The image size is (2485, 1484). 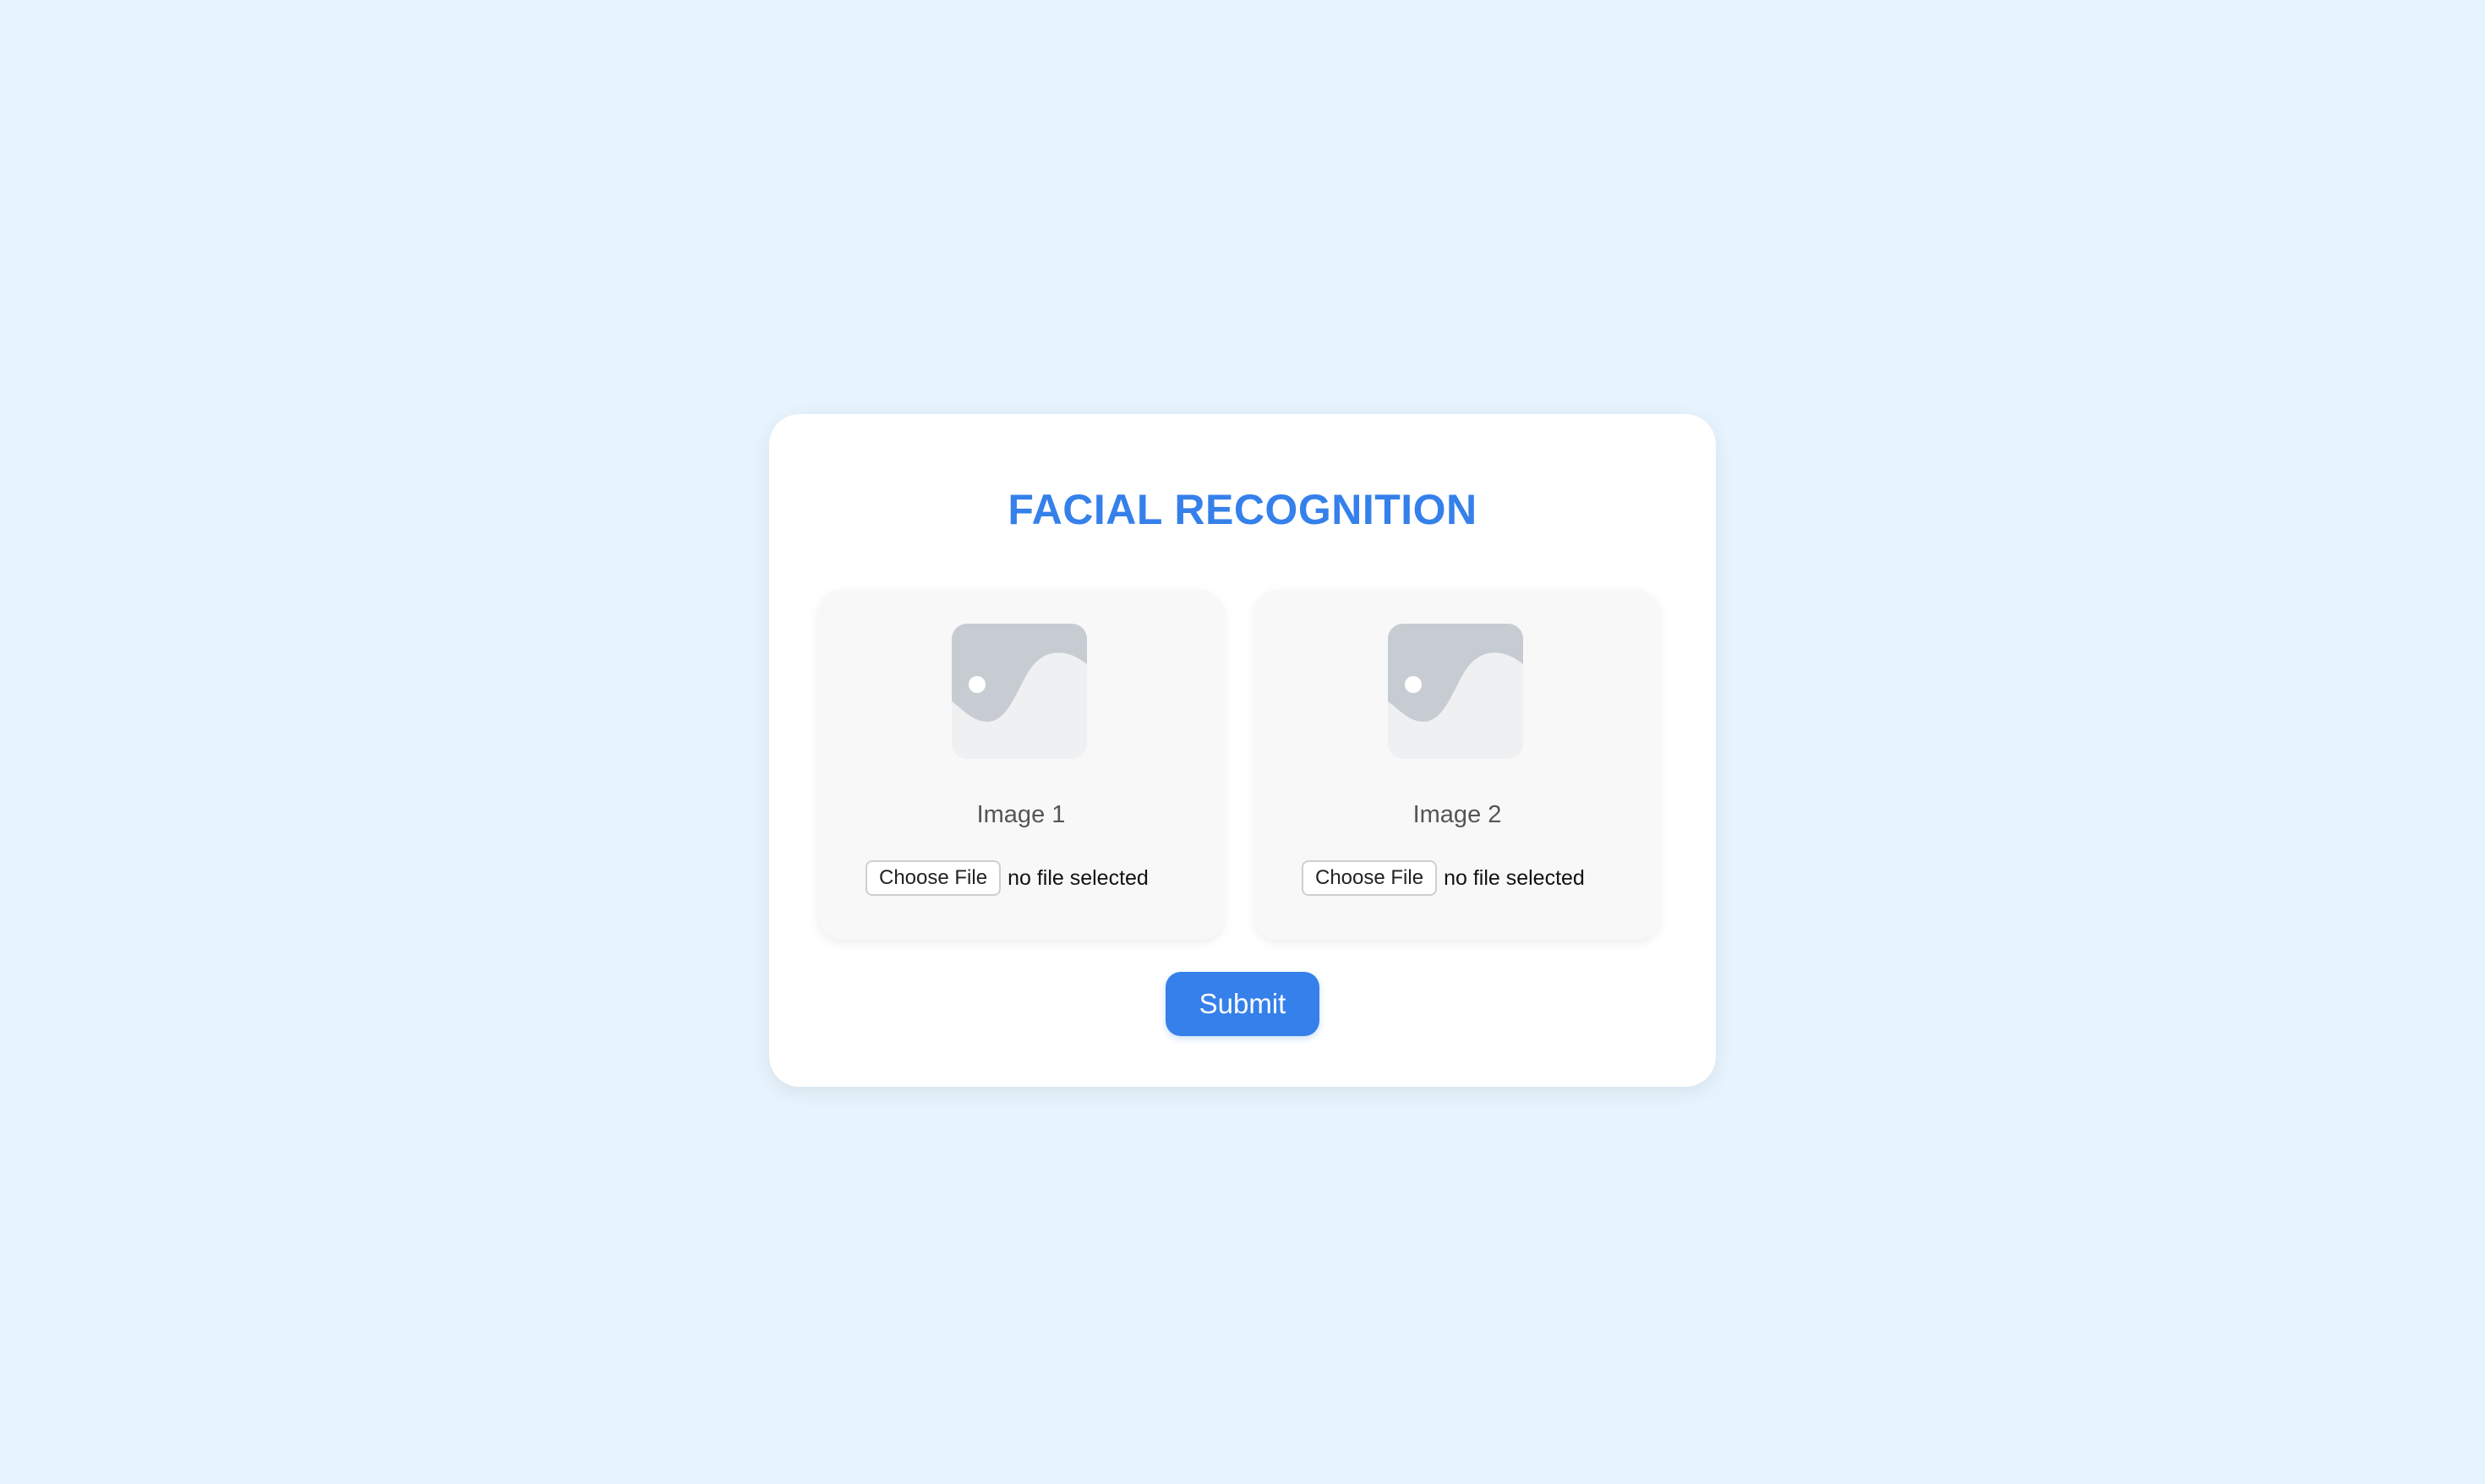 I want to click on submit-button: Submit, so click(x=1242, y=1004).